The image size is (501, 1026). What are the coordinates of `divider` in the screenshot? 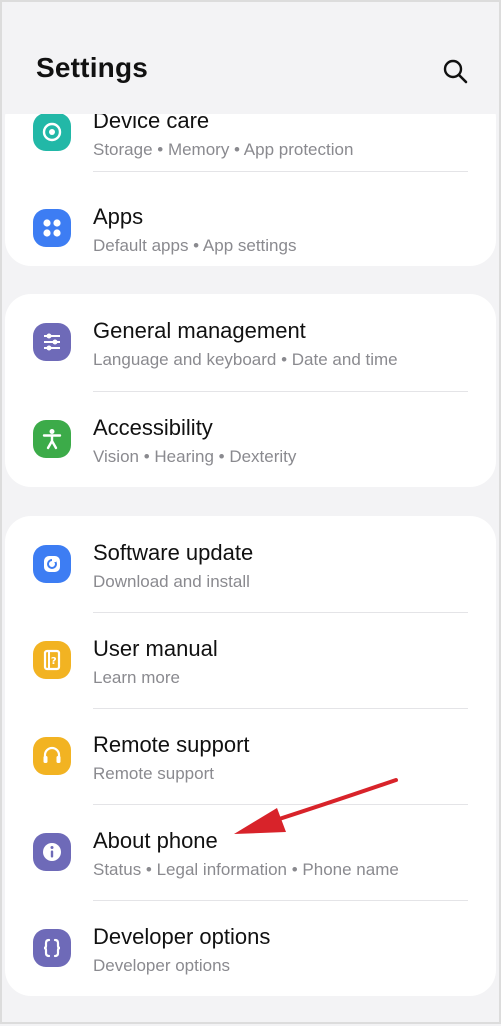 It's located at (280, 171).